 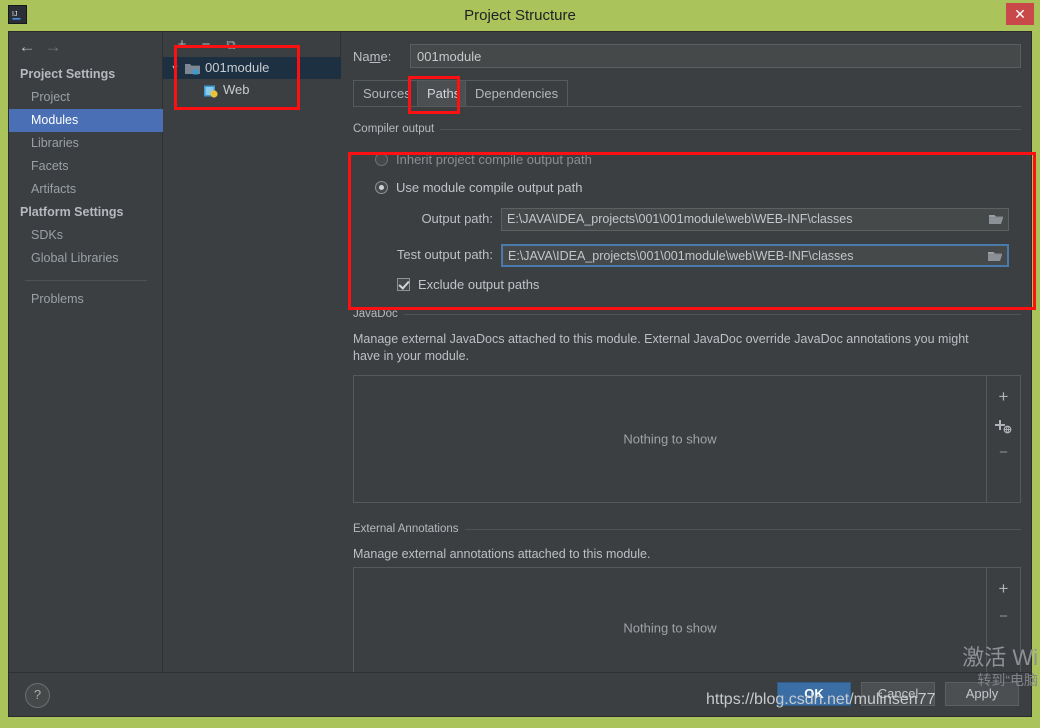 I want to click on annotations-add-button: +, so click(x=1003, y=589).